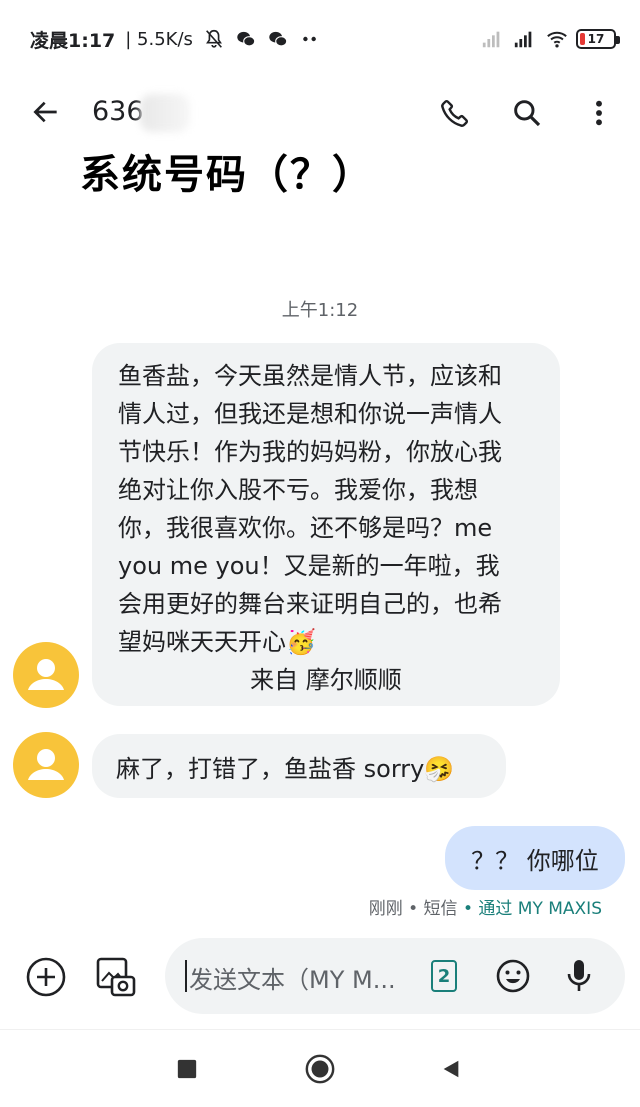  What do you see at coordinates (118, 111) in the screenshot?
I see `contact-name: 636` at bounding box center [118, 111].